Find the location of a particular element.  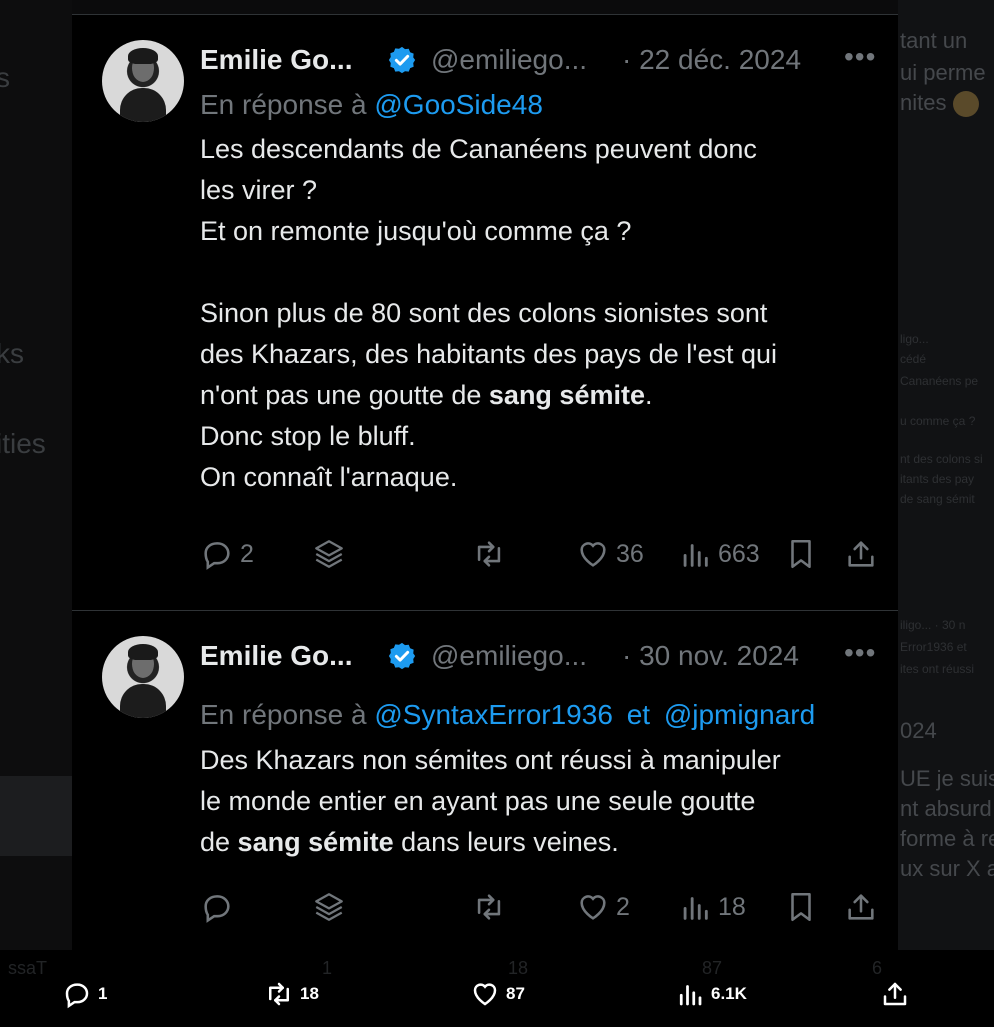

reply-button is located at coordinates (217, 907).